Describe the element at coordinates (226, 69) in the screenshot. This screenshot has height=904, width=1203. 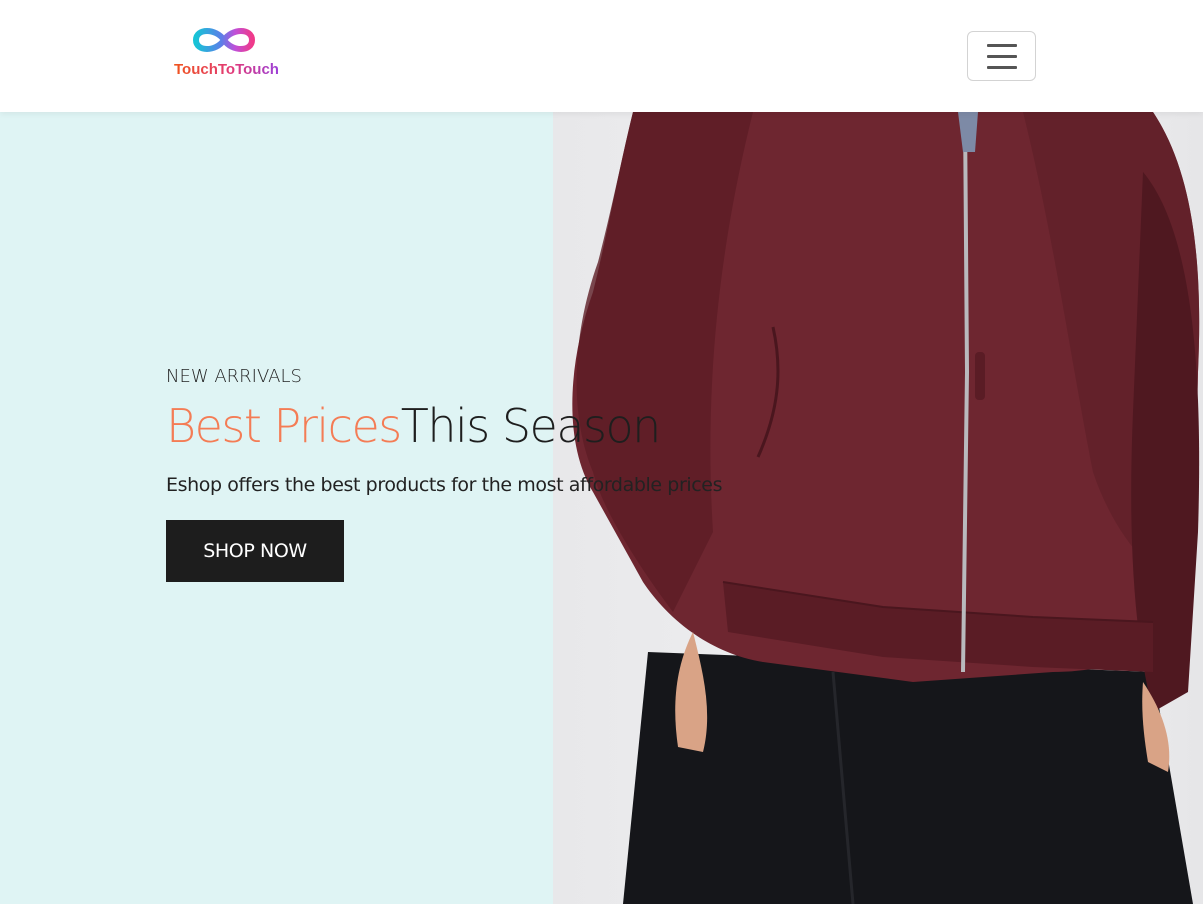
I see `brand-name: TouchToTouch` at that location.